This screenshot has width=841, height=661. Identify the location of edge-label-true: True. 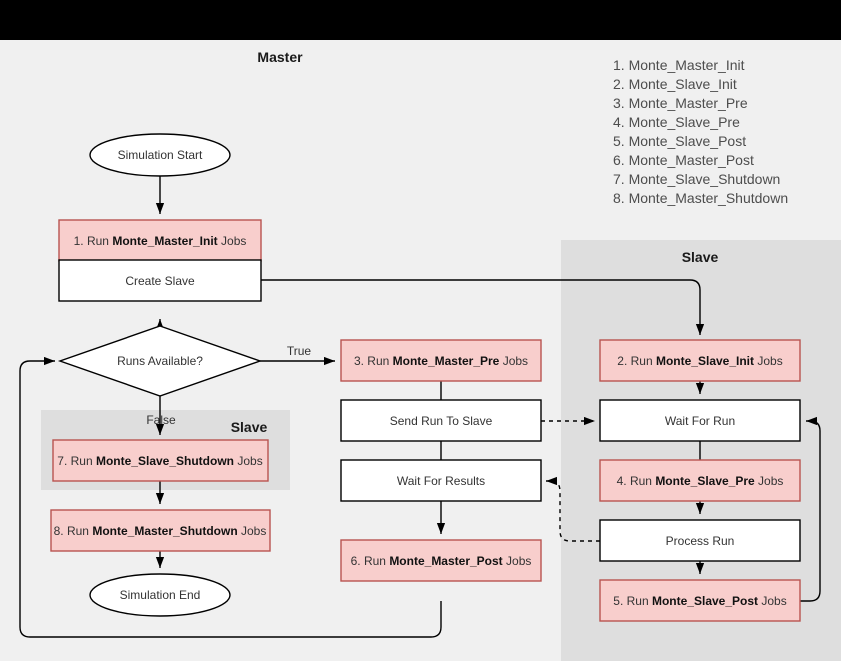
(299, 351).